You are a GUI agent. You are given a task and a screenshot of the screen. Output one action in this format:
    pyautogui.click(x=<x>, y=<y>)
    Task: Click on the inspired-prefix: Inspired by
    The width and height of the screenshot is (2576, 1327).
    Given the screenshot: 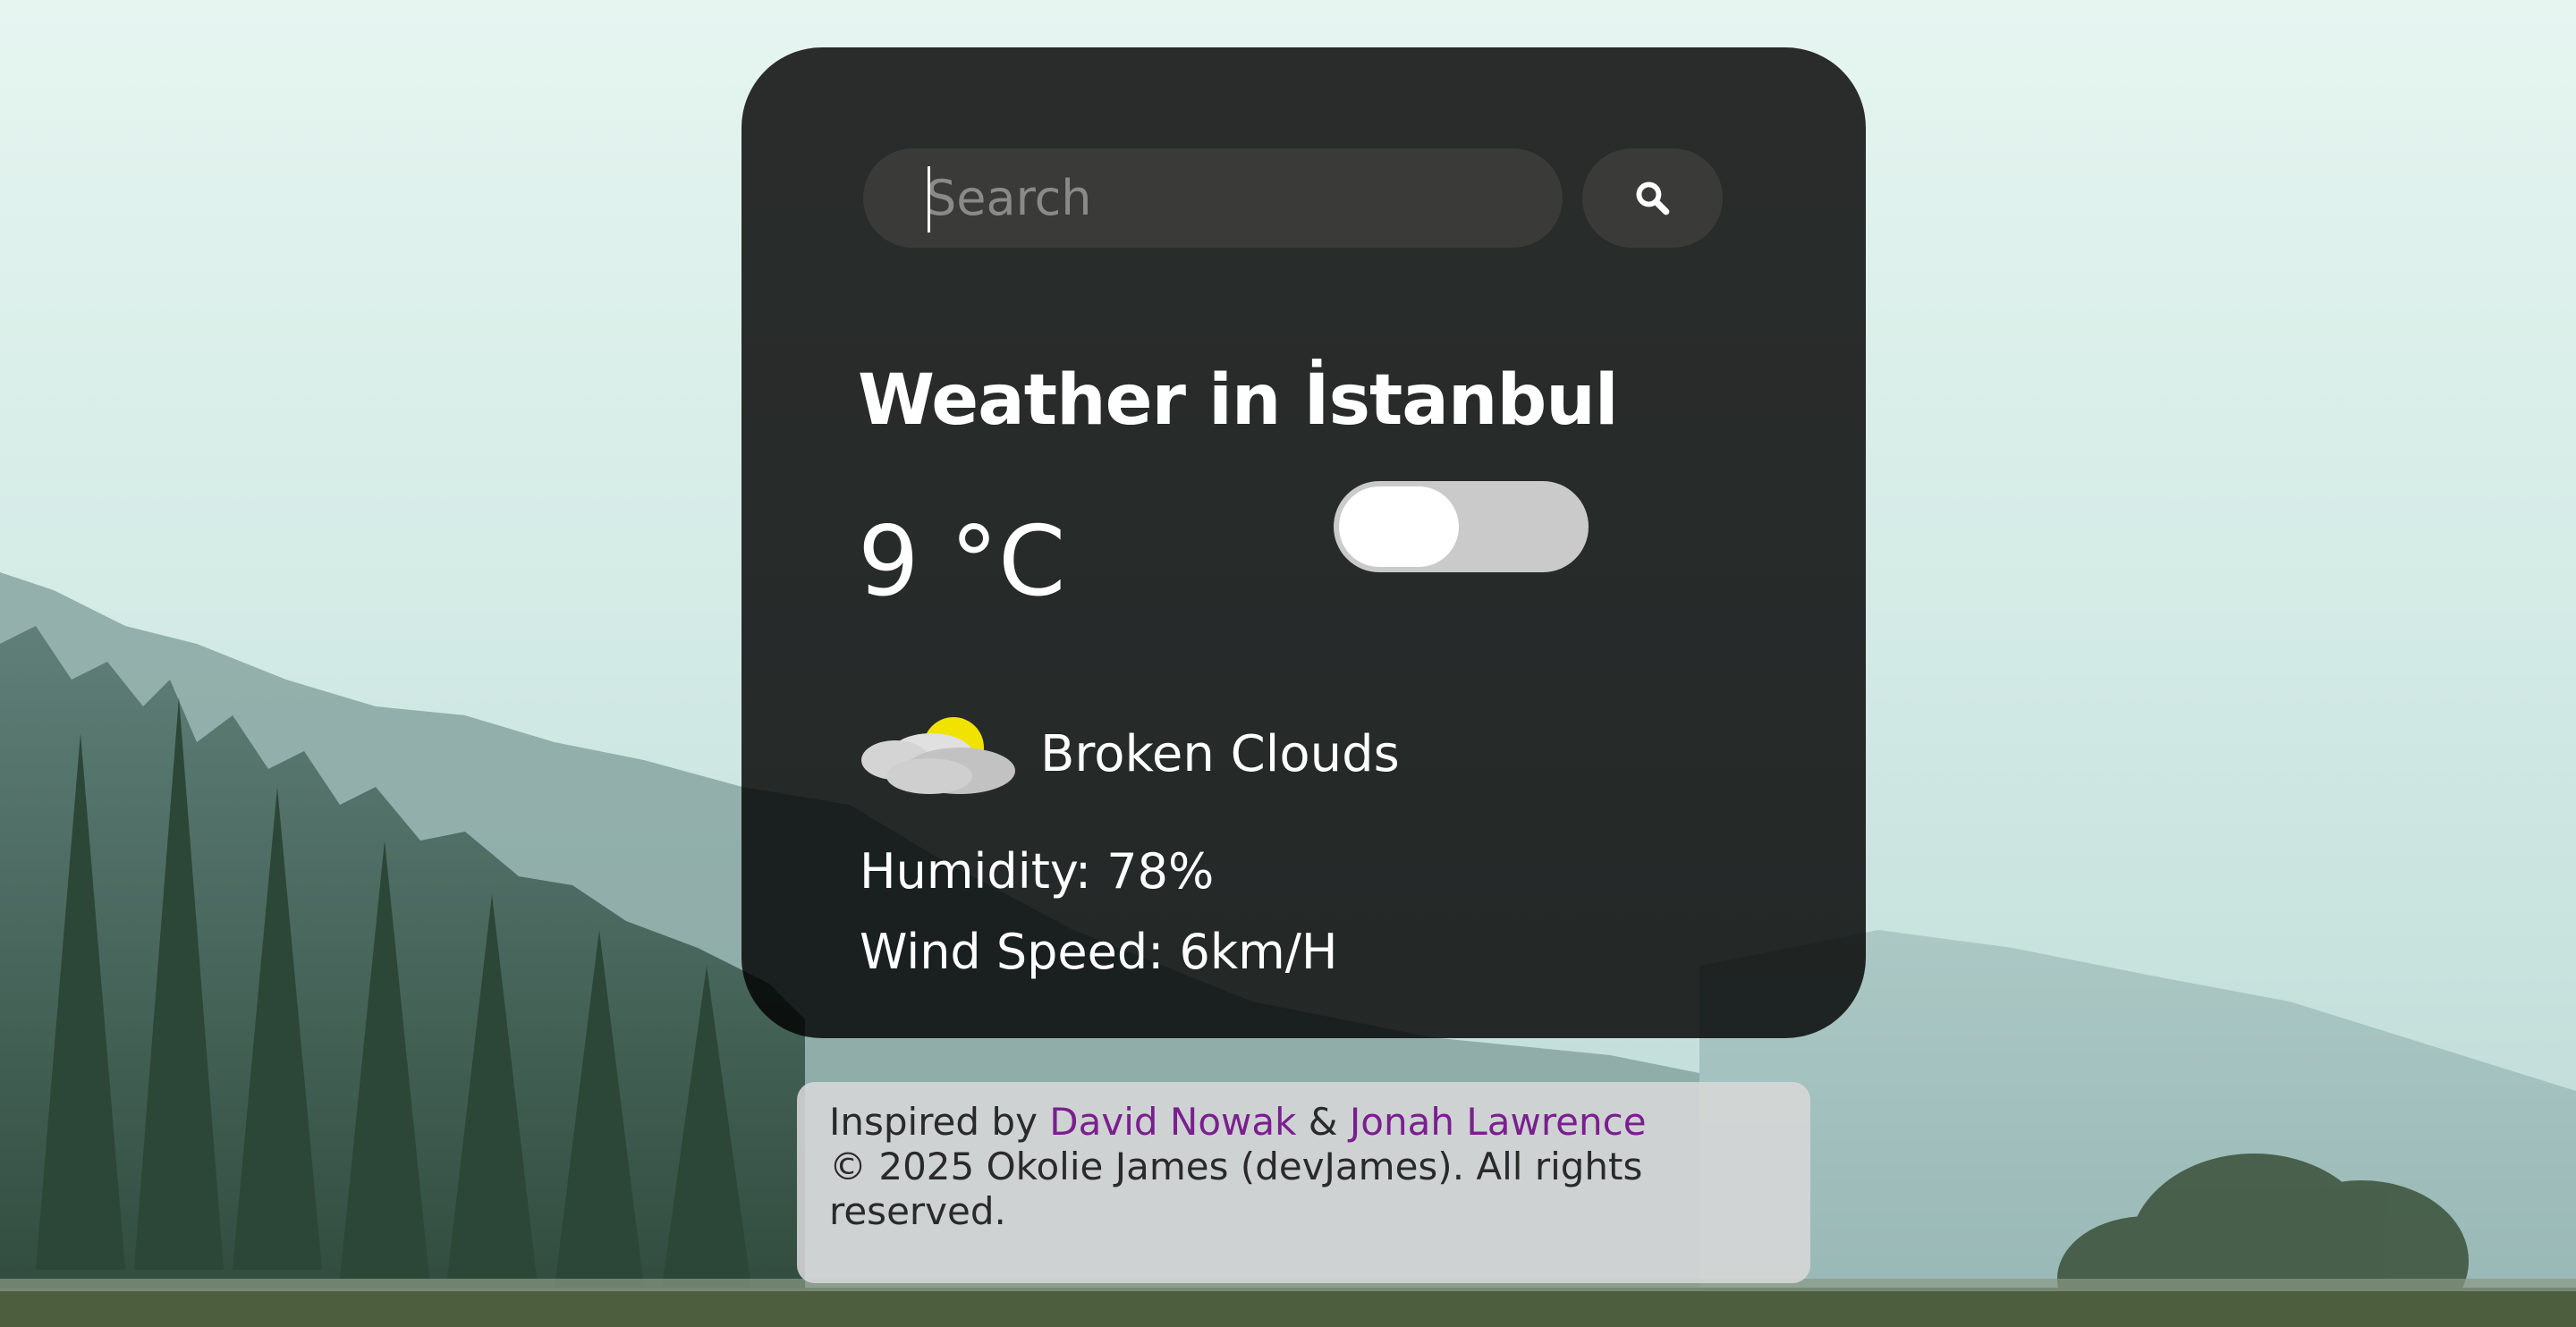 What is the action you would take?
    pyautogui.click(x=933, y=1122)
    